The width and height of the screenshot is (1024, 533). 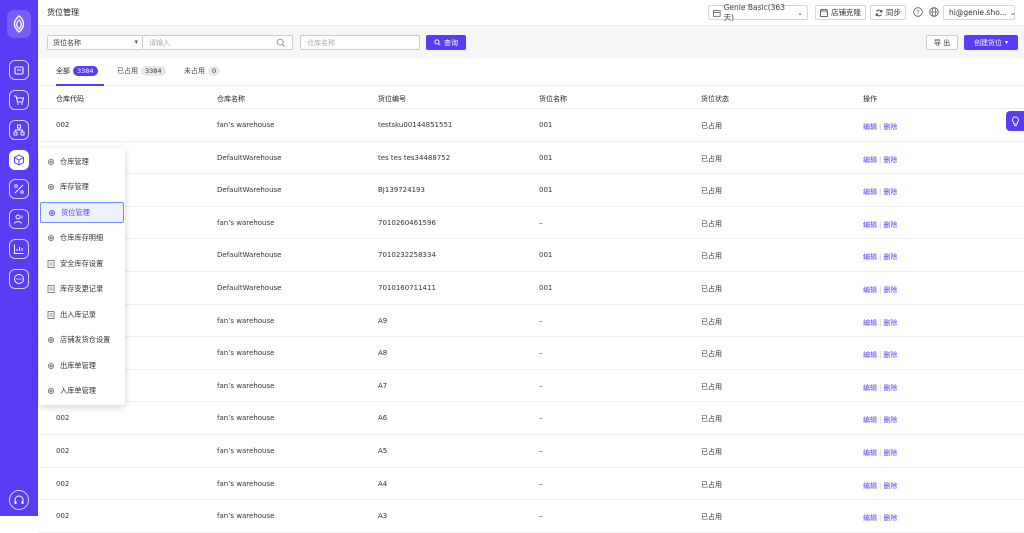 I want to click on search-icon, so click(x=281, y=43).